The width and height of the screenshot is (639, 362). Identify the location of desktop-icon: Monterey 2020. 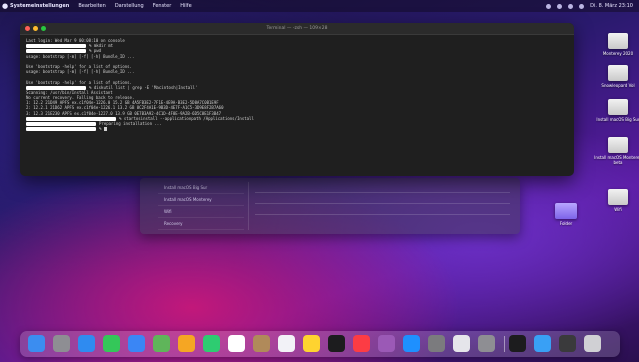
(615, 43).